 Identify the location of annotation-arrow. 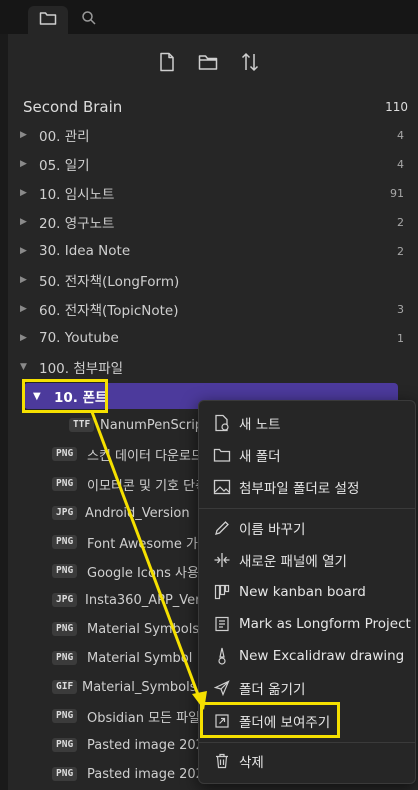
(148, 560).